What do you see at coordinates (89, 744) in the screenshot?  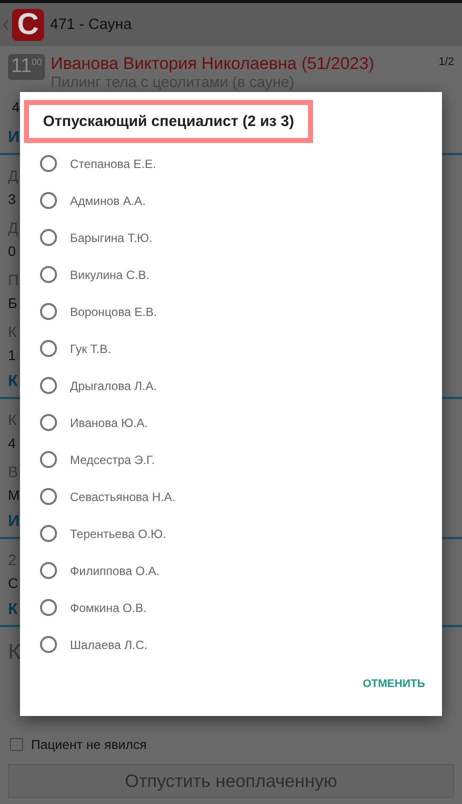 I see `checkbox-label: Пациент не явился` at bounding box center [89, 744].